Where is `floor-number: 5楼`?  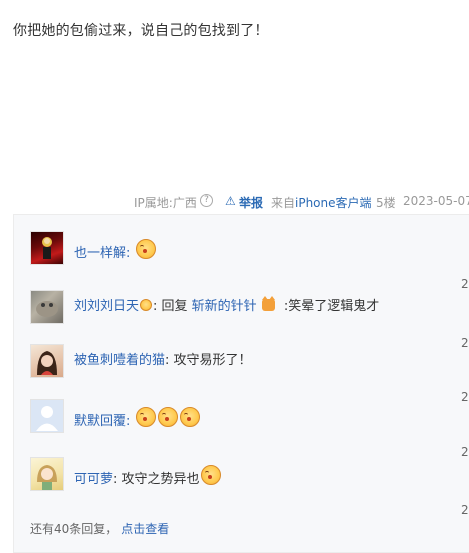 floor-number: 5楼 is located at coordinates (386, 203).